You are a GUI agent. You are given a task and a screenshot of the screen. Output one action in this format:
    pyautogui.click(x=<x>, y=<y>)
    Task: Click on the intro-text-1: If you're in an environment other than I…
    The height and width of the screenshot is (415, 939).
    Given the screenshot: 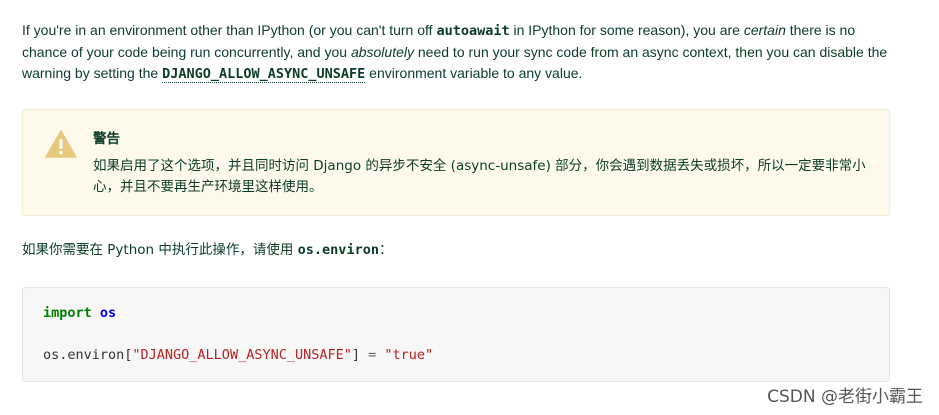 What is the action you would take?
    pyautogui.click(x=229, y=30)
    